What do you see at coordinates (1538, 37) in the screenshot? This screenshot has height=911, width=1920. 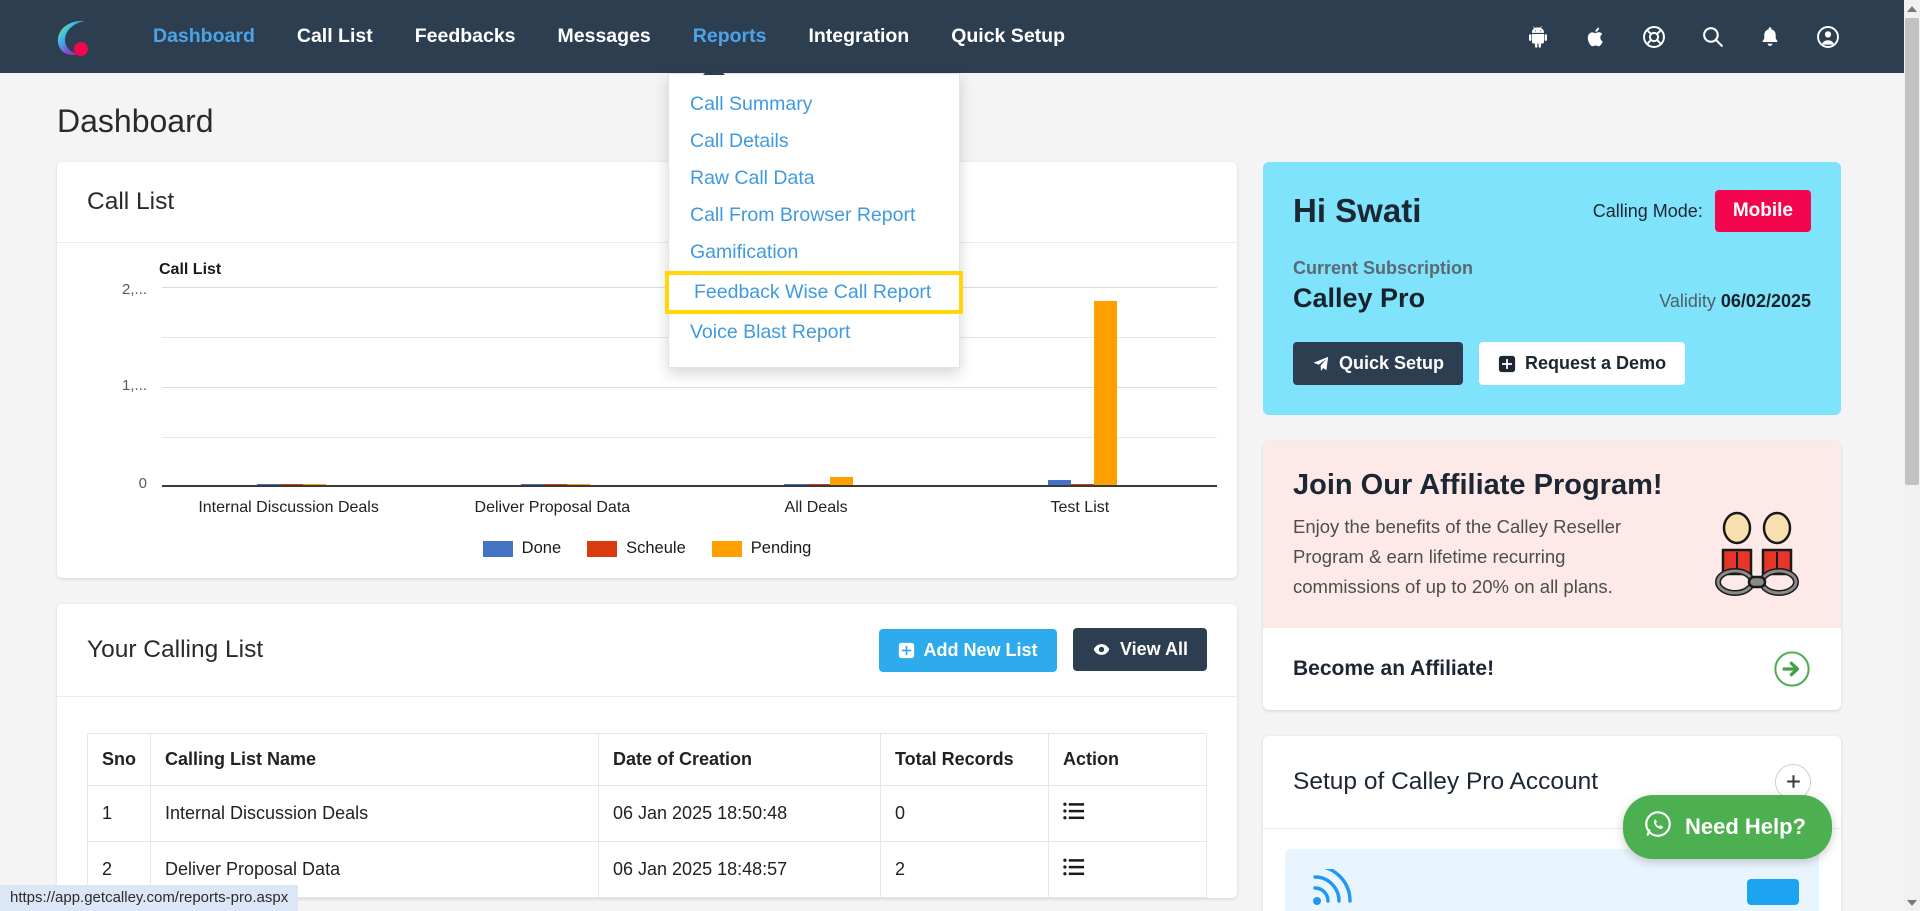 I see `android-icon` at bounding box center [1538, 37].